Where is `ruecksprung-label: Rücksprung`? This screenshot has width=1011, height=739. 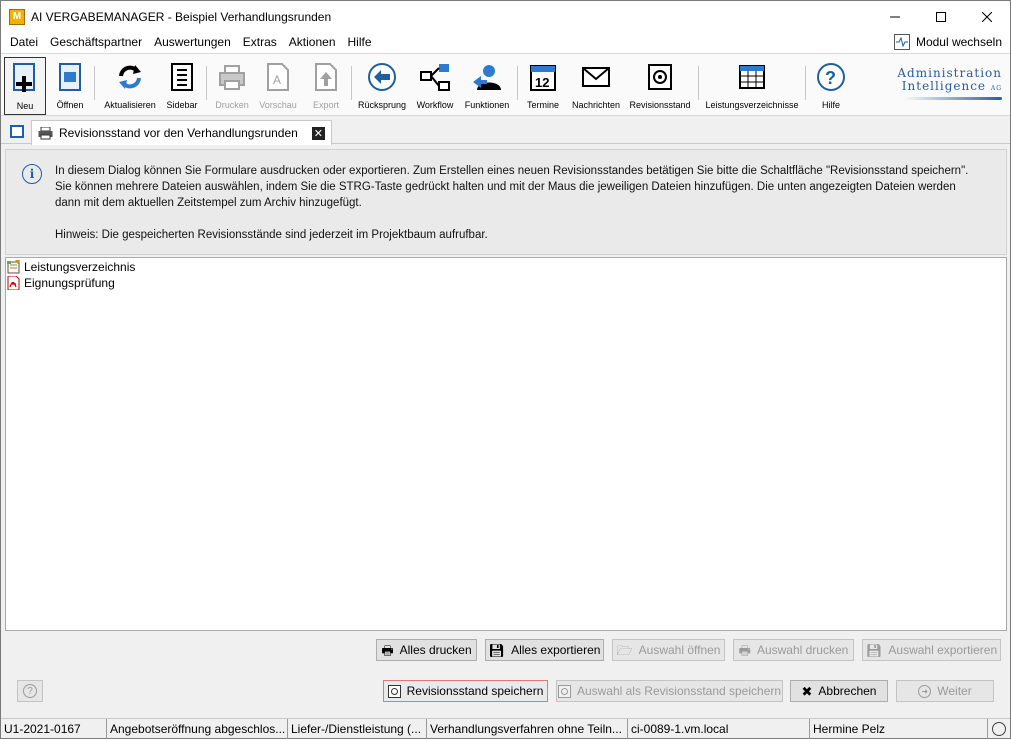 ruecksprung-label: Rücksprung is located at coordinates (382, 105).